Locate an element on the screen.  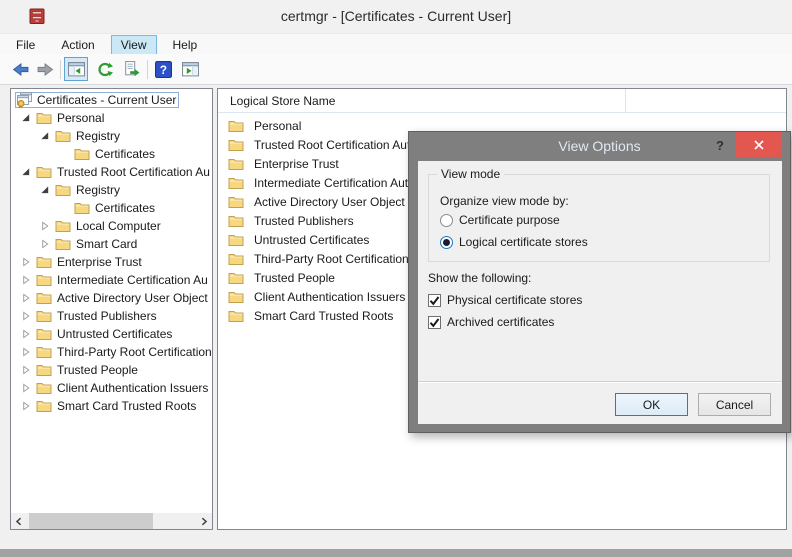
action-pane-icon is located at coordinates (190, 69).